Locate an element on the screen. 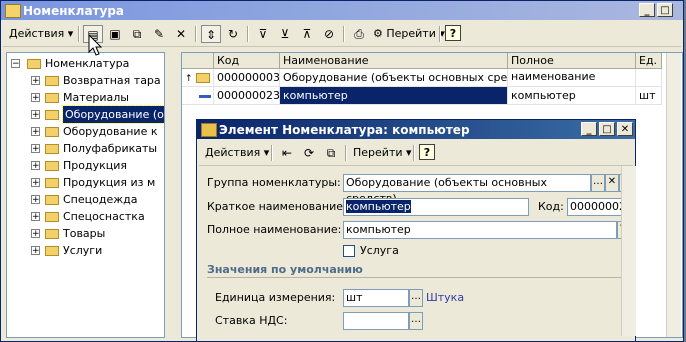 The height and width of the screenshot is (342, 686). actions-menu-button: Действия ▾ is located at coordinates (41, 34).